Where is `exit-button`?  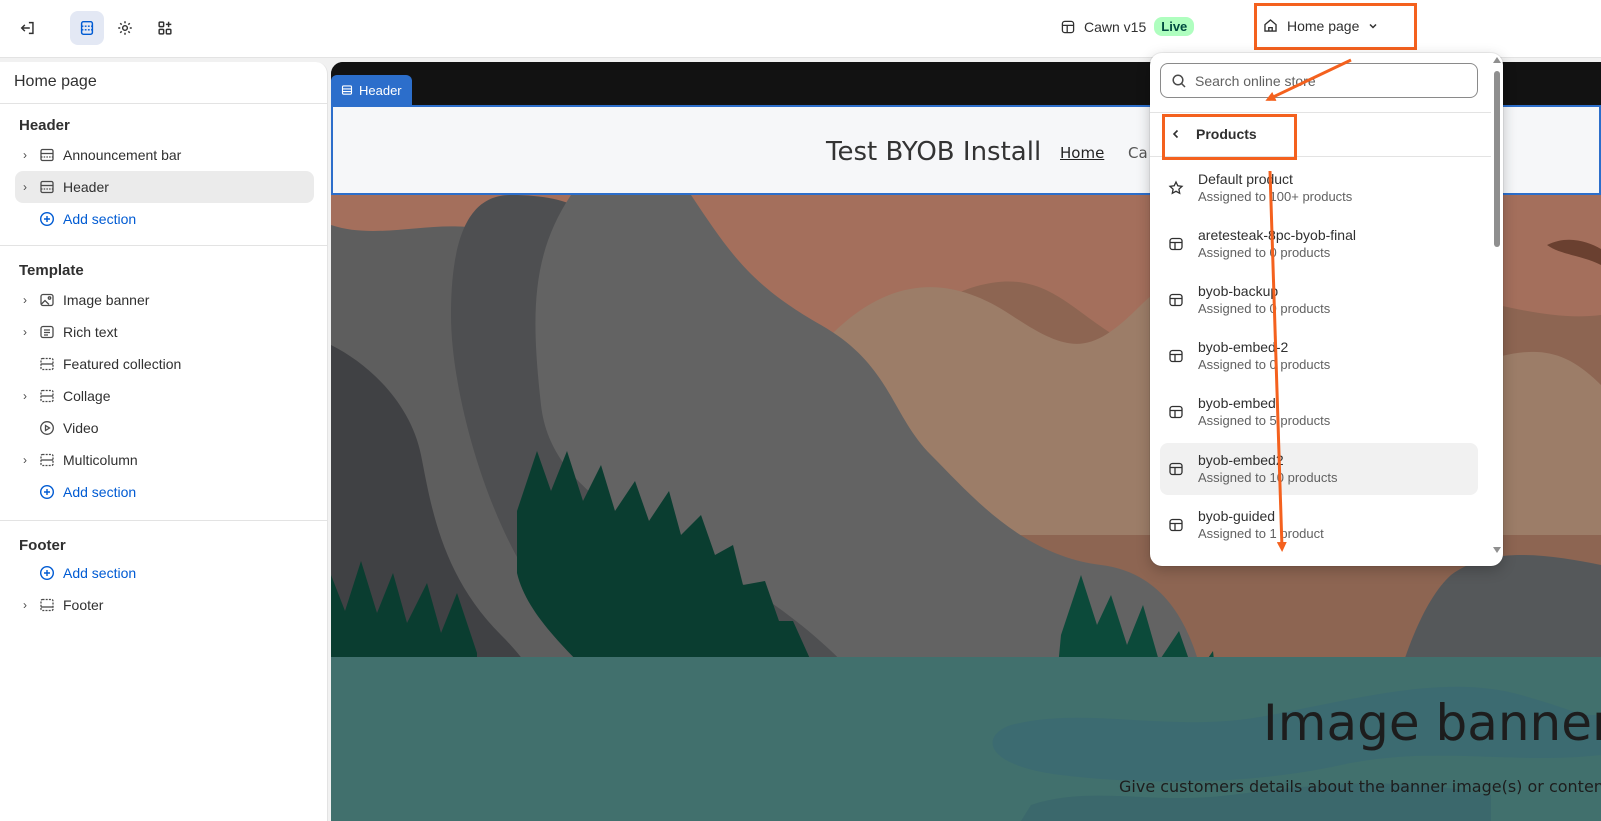
exit-button is located at coordinates (28, 28).